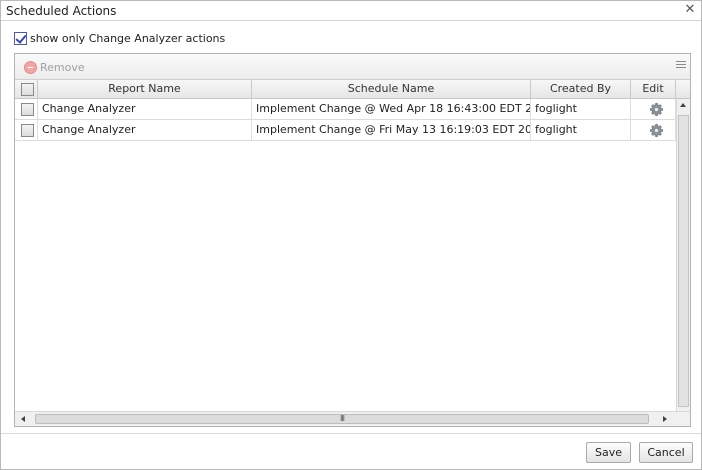  I want to click on filter-label: show only Change Analyzer actions, so click(127, 38).